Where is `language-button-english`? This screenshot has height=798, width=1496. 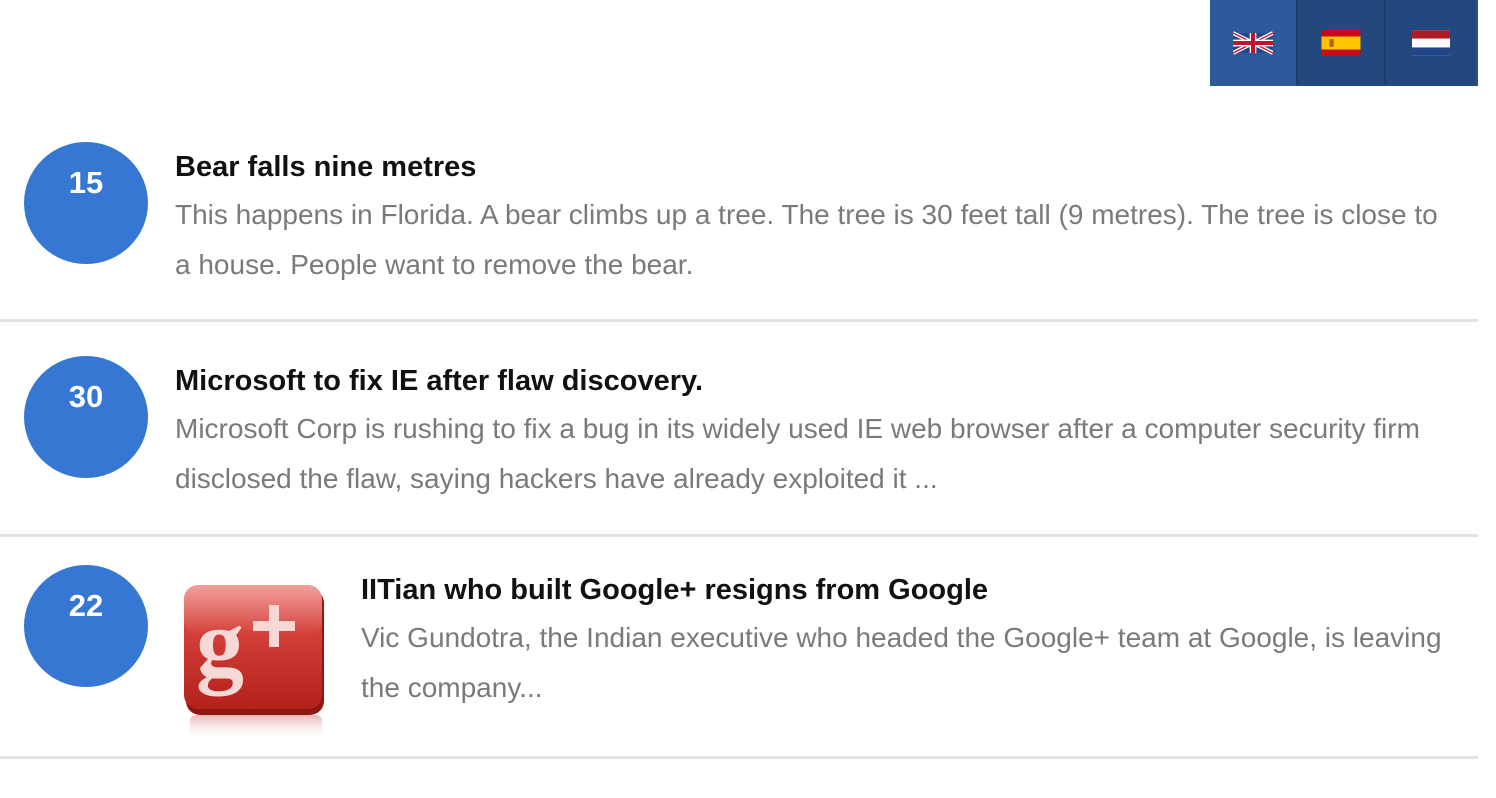 language-button-english is located at coordinates (1254, 43).